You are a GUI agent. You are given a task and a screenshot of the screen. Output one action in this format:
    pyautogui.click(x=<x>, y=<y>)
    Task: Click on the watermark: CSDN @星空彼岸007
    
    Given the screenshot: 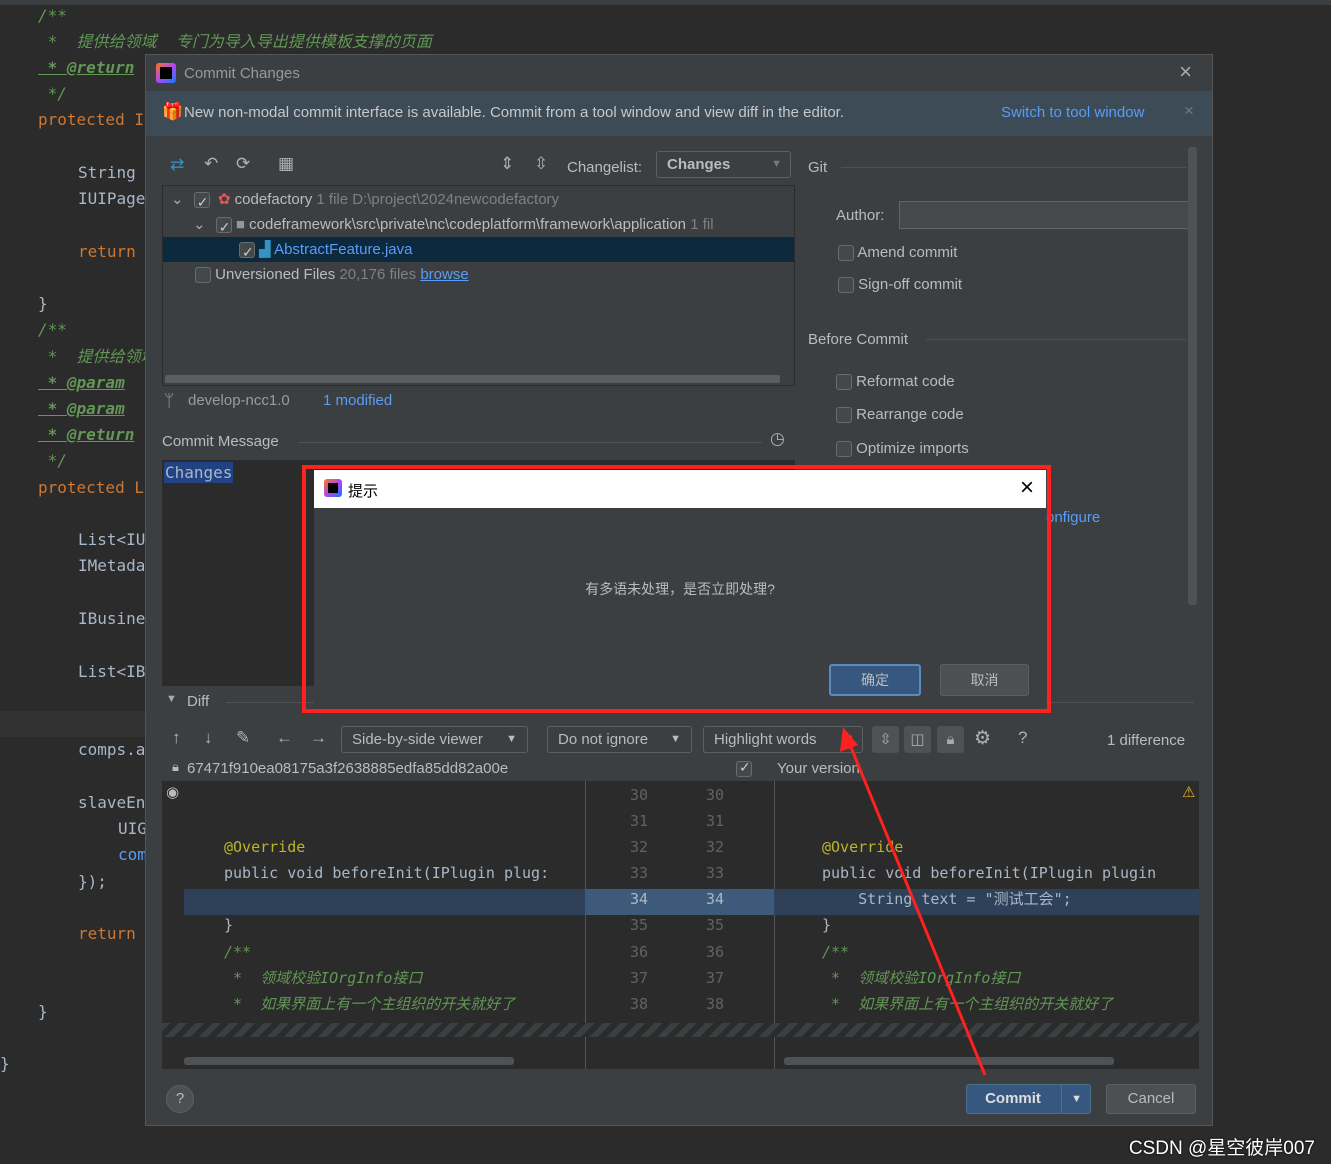 What is the action you would take?
    pyautogui.click(x=1221, y=1148)
    